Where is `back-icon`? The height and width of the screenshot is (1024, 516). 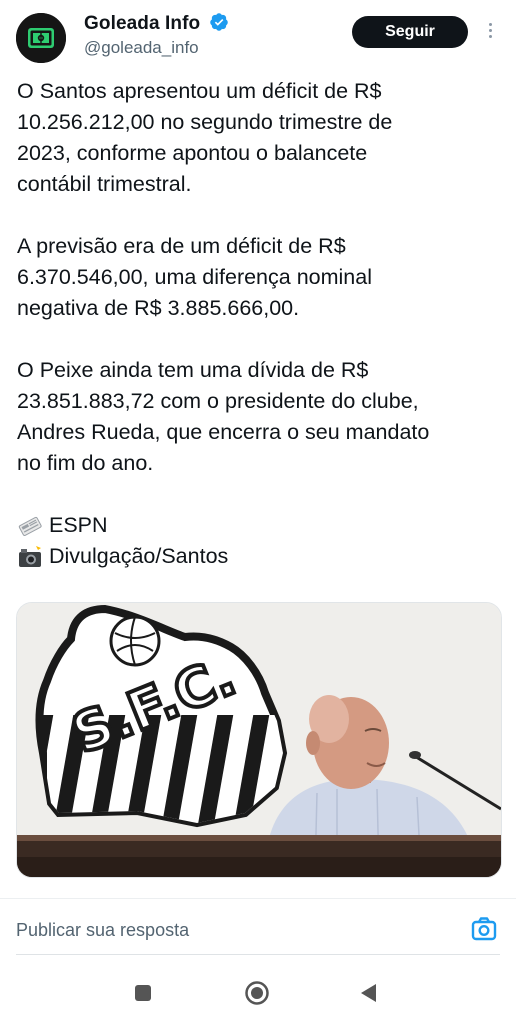 back-icon is located at coordinates (369, 993).